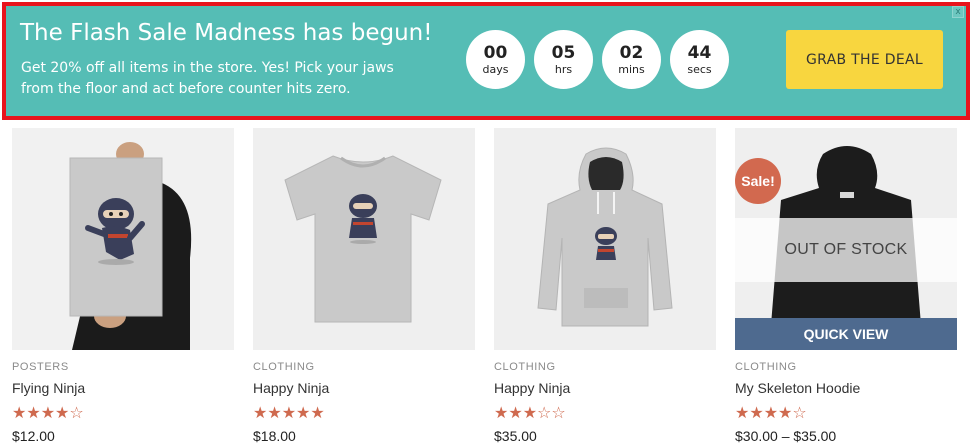  I want to click on product-name: Flying Ninja, so click(123, 388).